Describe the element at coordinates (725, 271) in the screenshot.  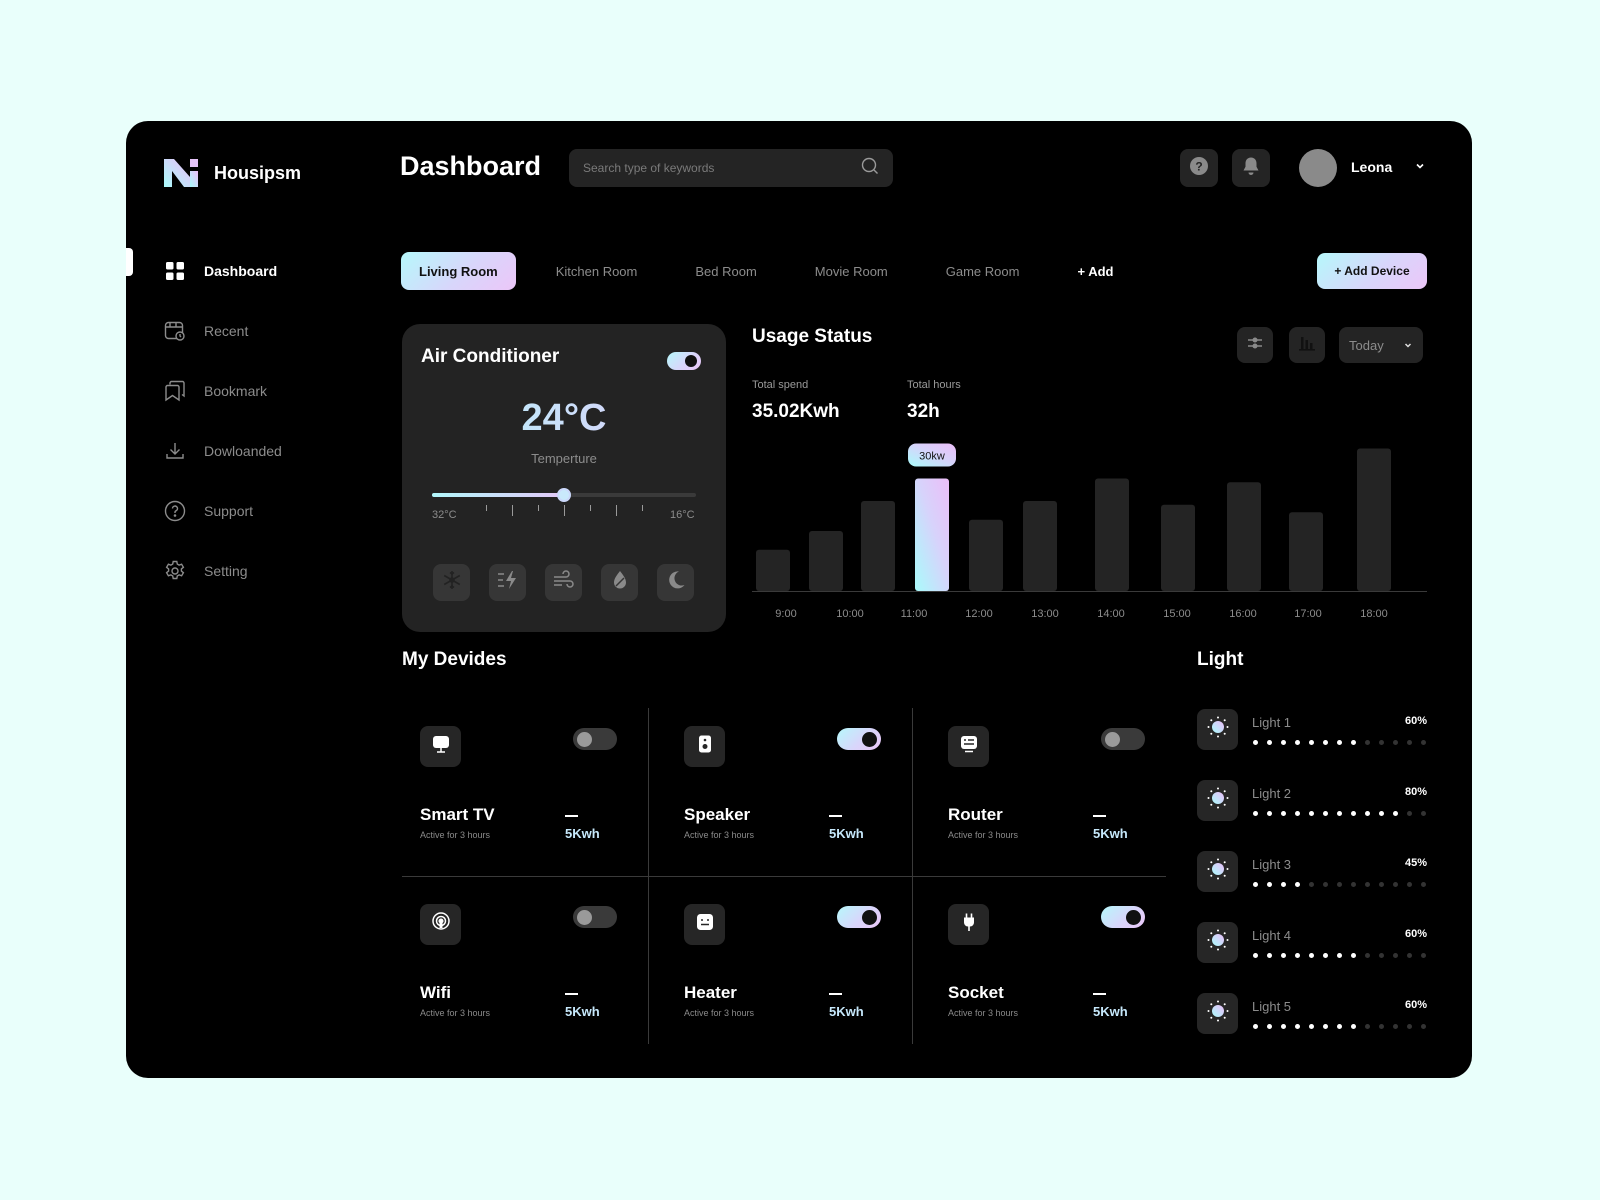
I see `tab-bed-room: Bed Room` at that location.